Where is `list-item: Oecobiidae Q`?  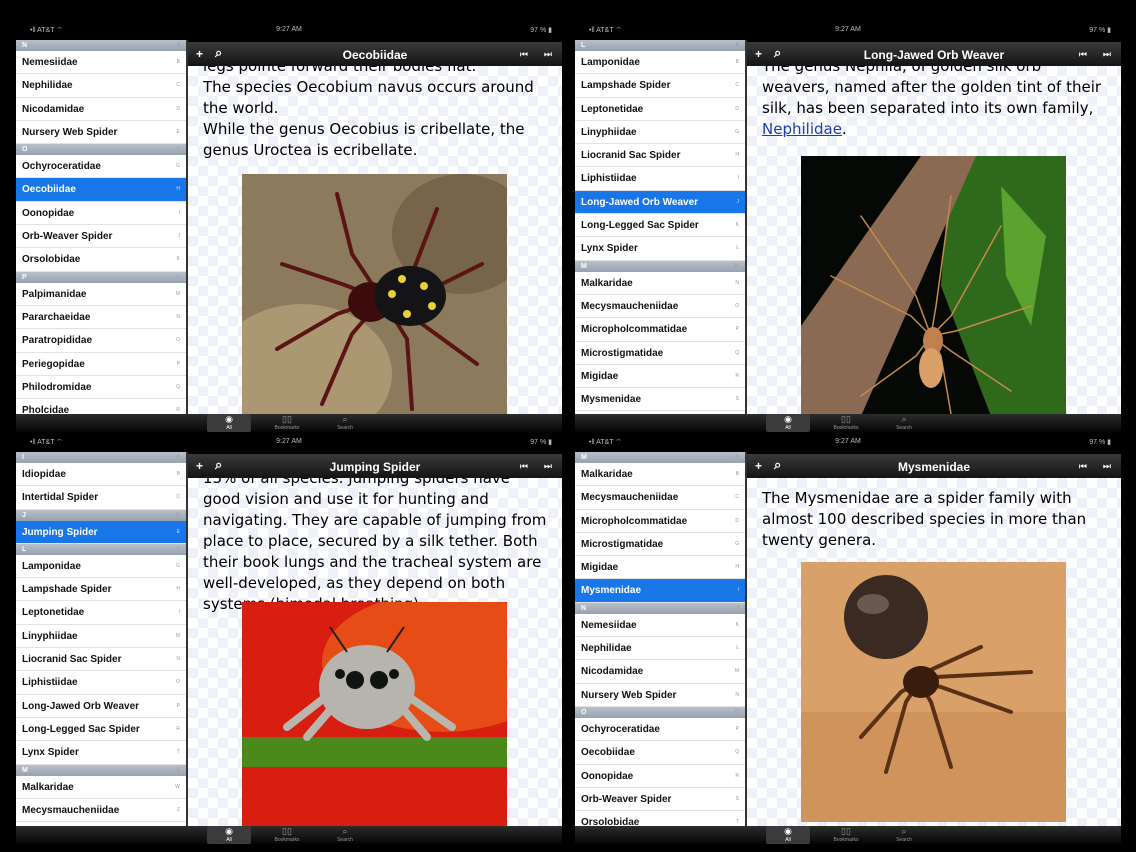 list-item: Oecobiidae Q is located at coordinates (660, 753).